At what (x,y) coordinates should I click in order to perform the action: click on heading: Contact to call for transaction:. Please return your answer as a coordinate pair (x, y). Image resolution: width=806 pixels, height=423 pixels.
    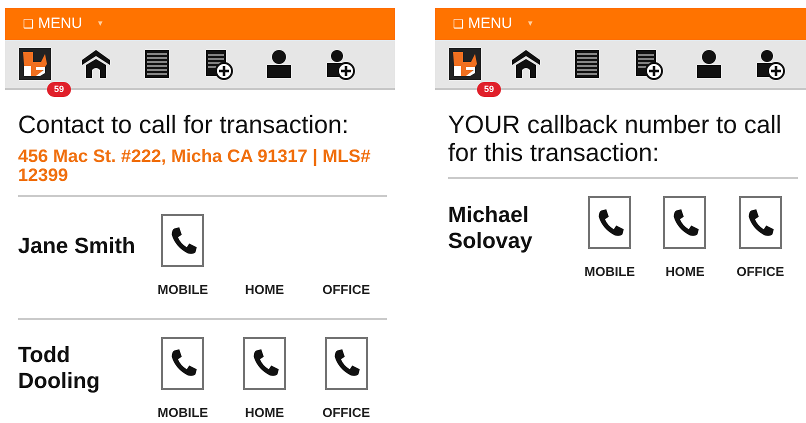
    Looking at the image, I should click on (184, 125).